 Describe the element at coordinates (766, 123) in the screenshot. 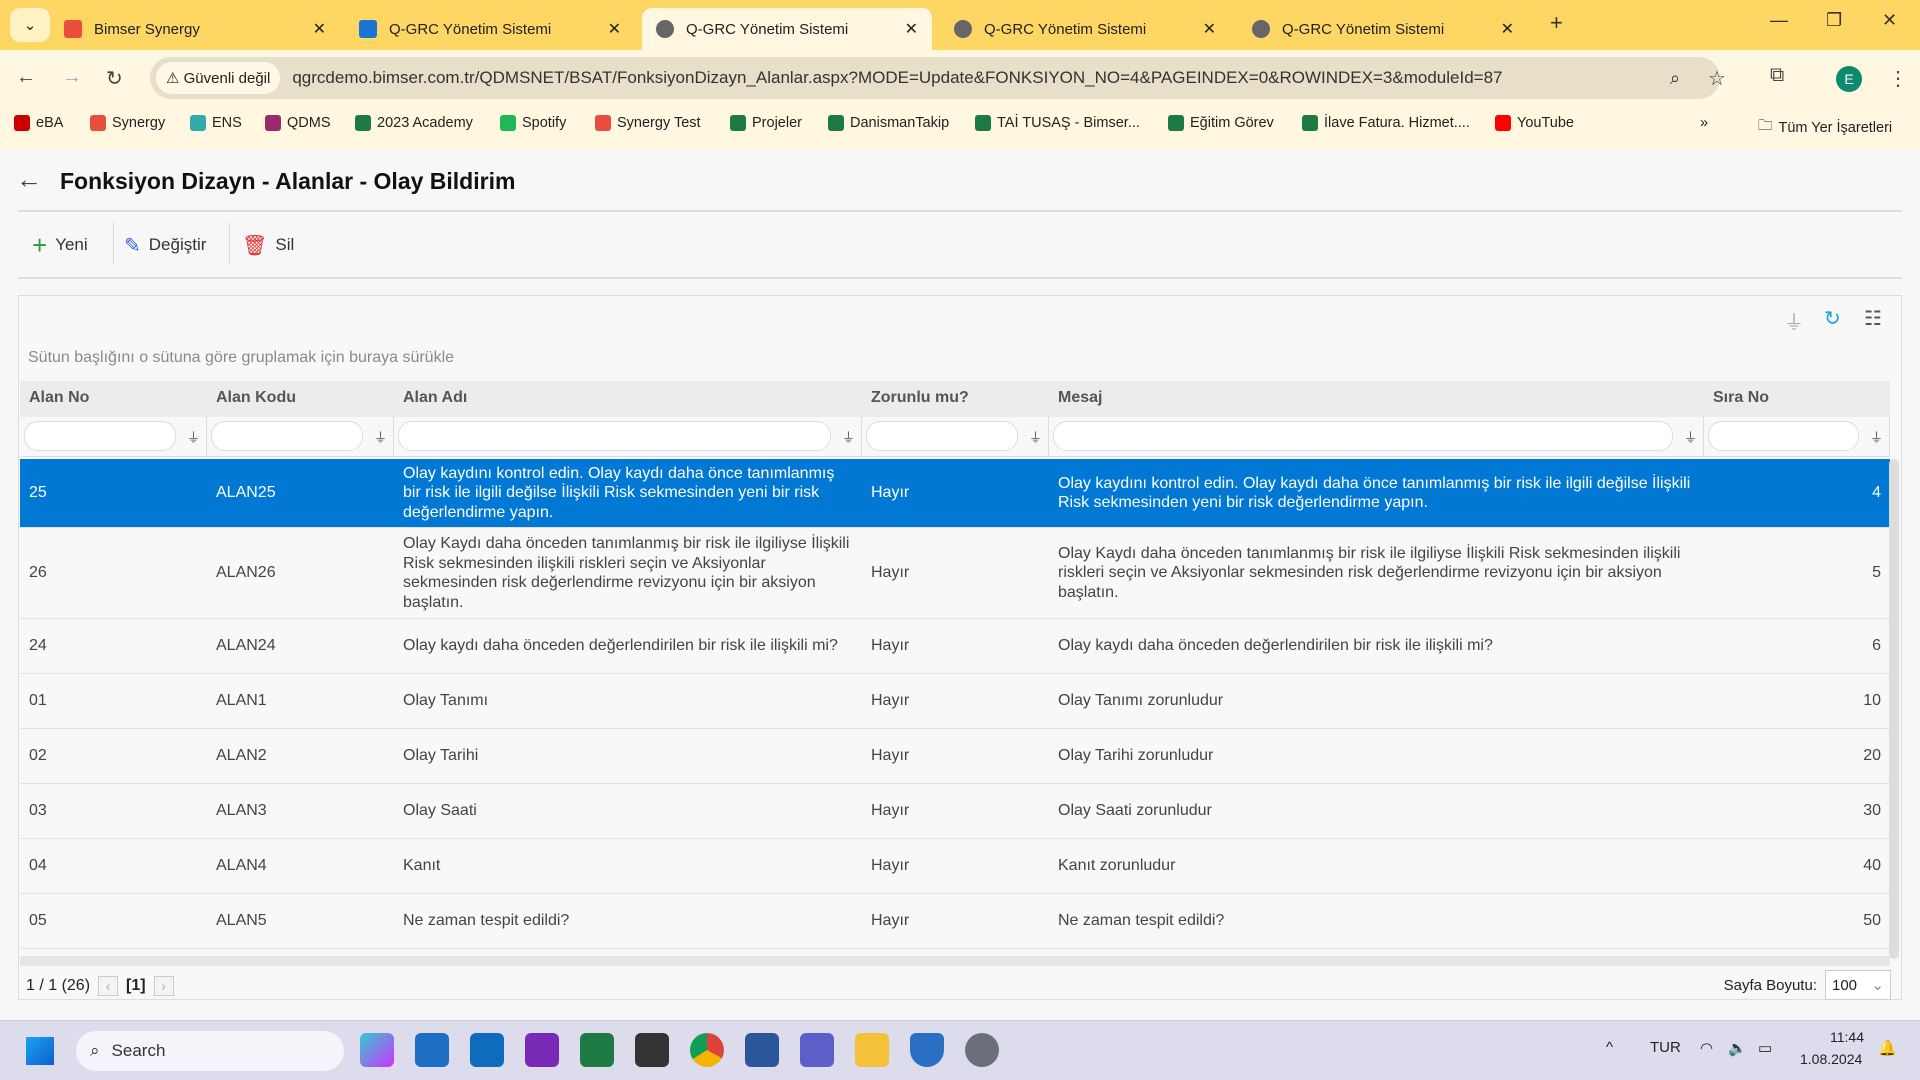

I see `bookmark: Projeler` at that location.